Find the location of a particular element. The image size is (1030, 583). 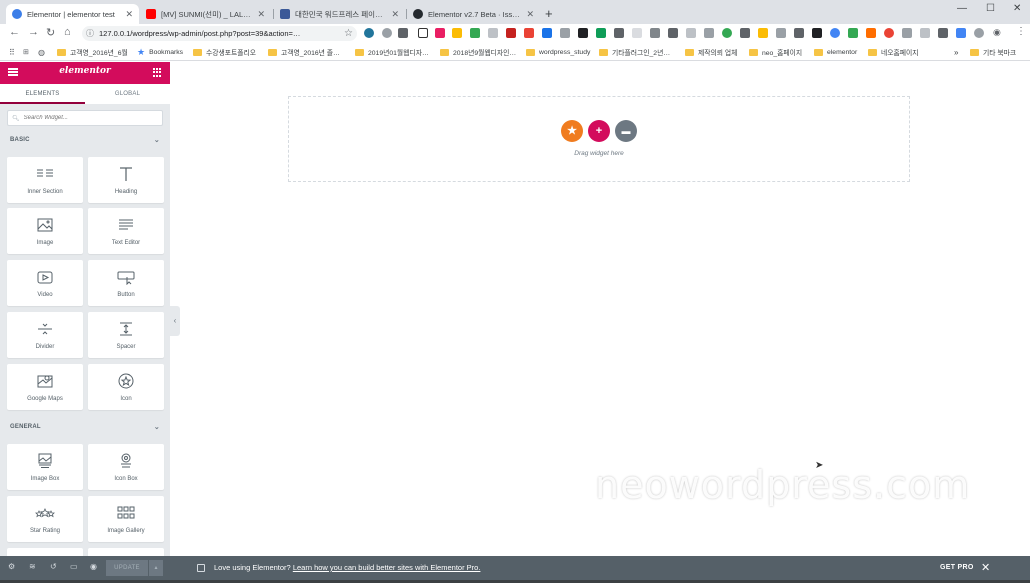

navigator-layers-icon: ≋ is located at coordinates (32, 566).